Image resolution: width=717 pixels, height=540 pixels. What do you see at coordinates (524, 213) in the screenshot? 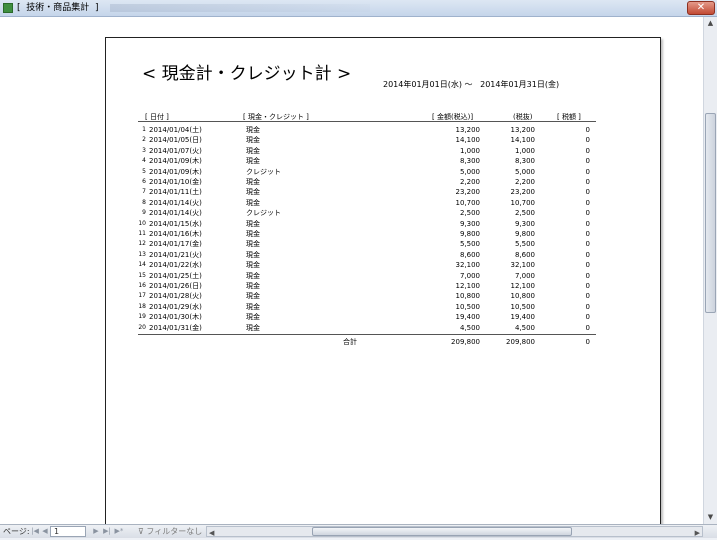
I see `row-amount-excl: 2,500` at bounding box center [524, 213].